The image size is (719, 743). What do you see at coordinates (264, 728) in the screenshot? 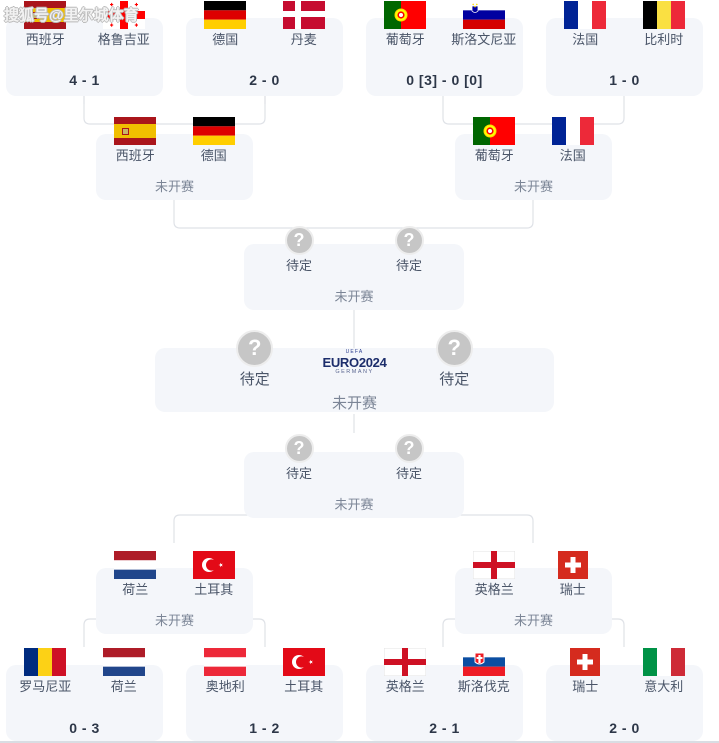
I see `match-score: 1 - 2` at bounding box center [264, 728].